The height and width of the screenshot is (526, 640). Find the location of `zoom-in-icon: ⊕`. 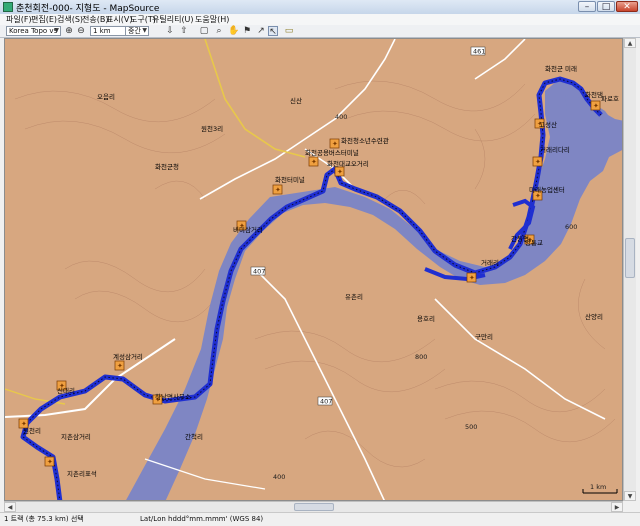

zoom-in-icon: ⊕ is located at coordinates (69, 31).